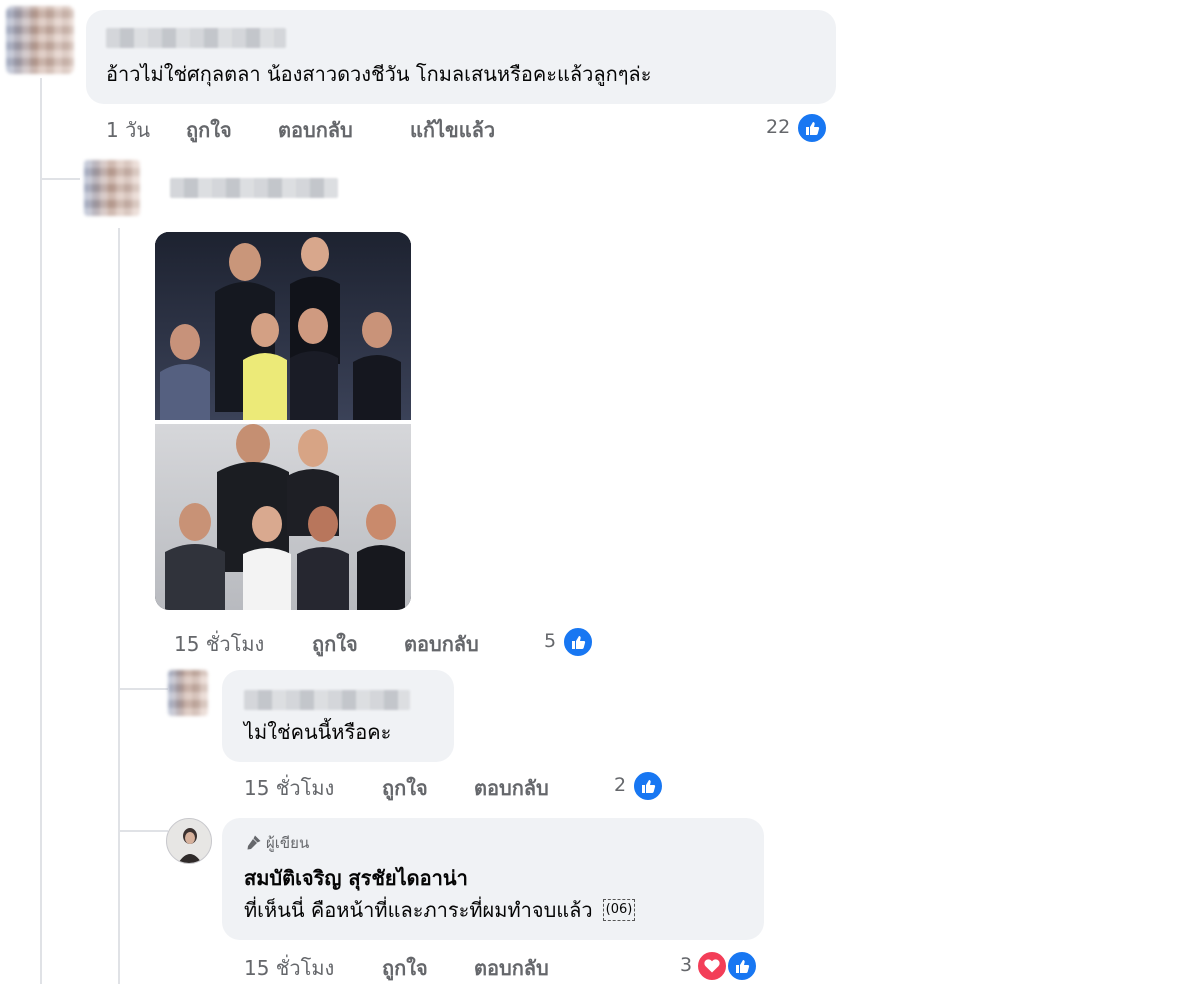 The height and width of the screenshot is (984, 1200). I want to click on author-badge: ผู้เขียน, so click(276, 843).